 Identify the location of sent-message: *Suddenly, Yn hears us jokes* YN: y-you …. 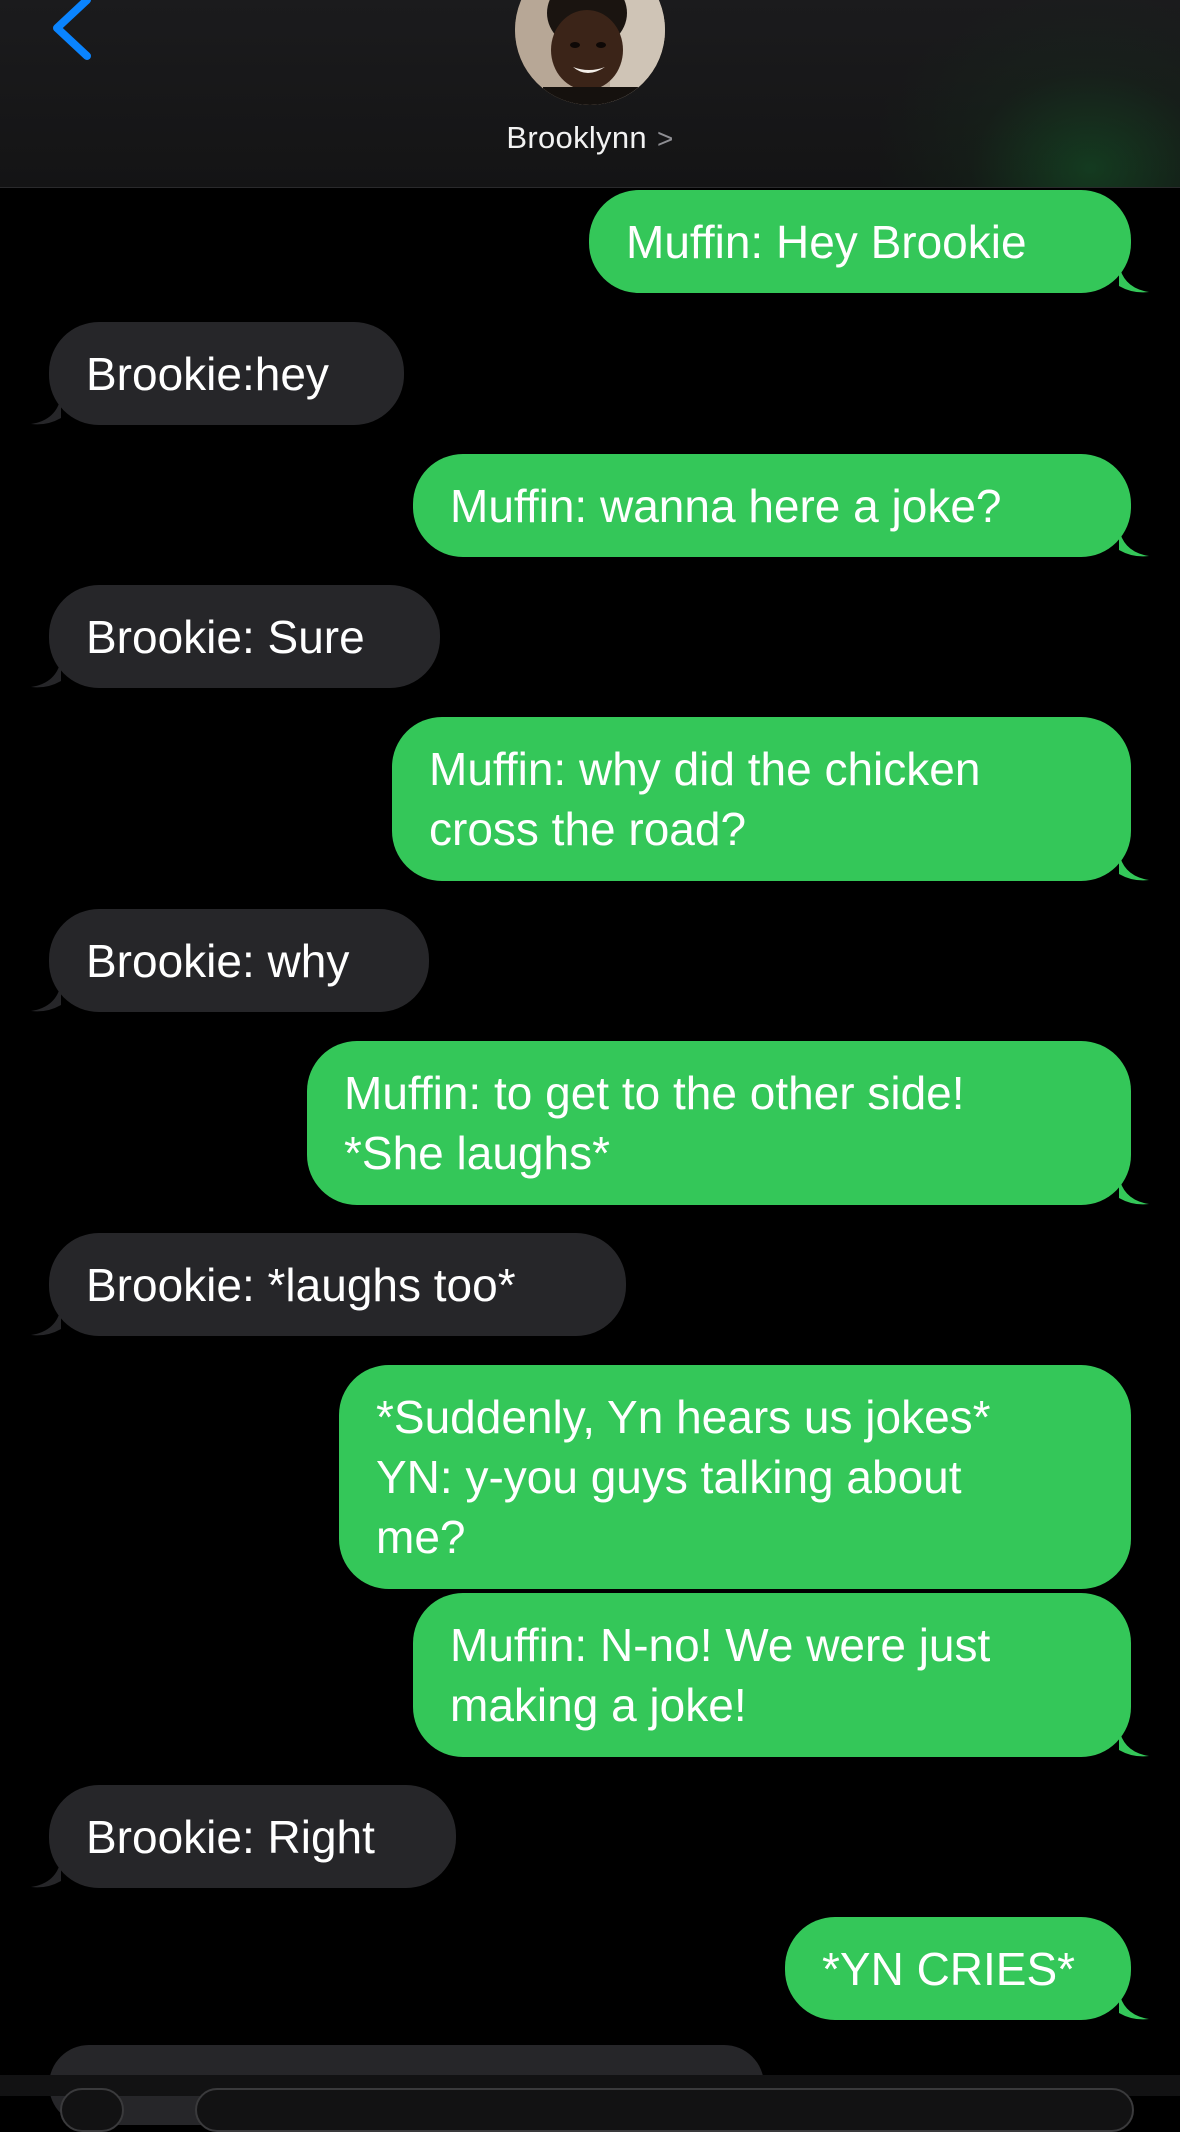
(735, 1477).